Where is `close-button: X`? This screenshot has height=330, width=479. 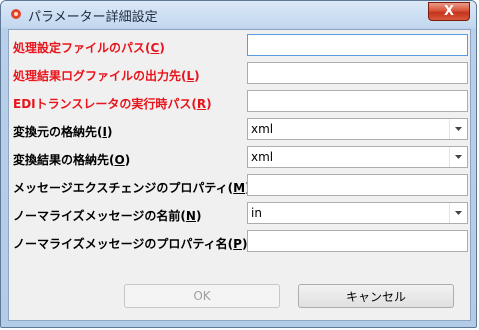 close-button: X is located at coordinates (449, 11).